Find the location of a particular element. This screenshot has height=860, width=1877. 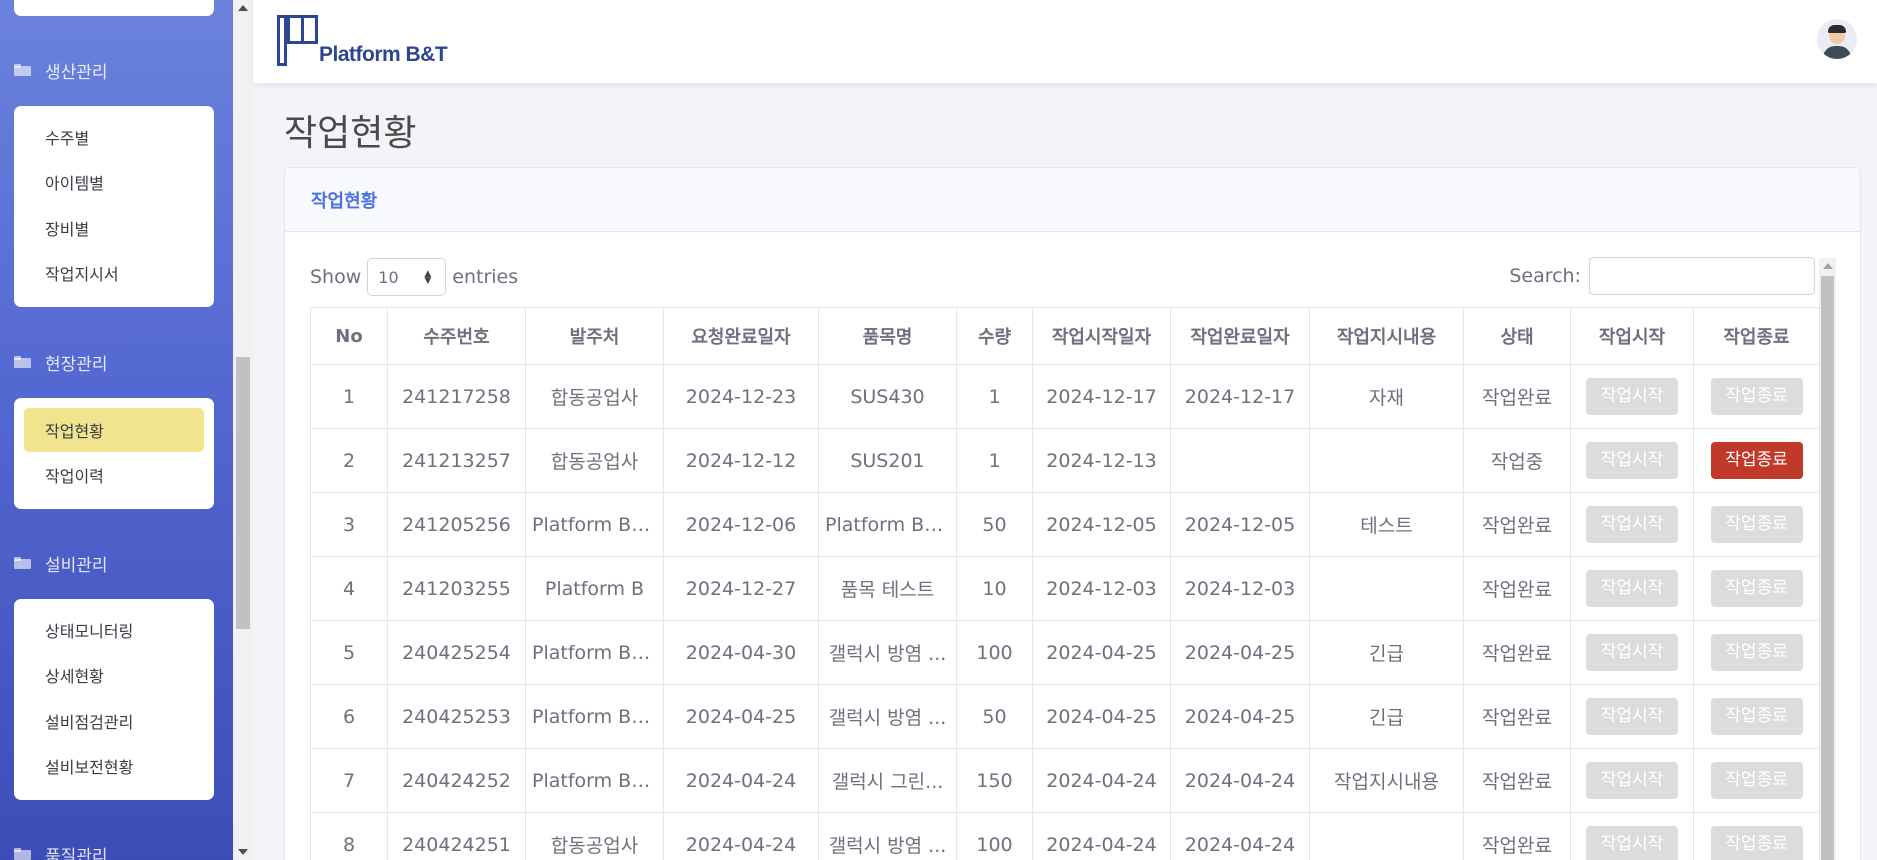

cell-due-date: 2024-04-25 is located at coordinates (741, 716).